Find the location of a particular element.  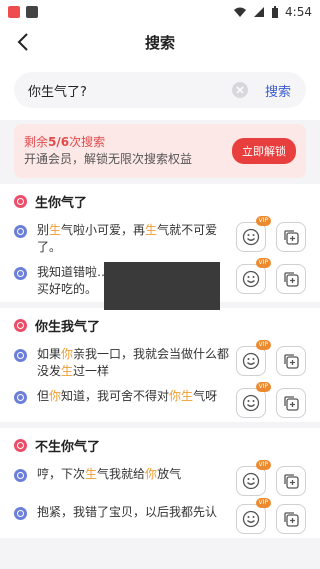

section-title: 你生我气了 is located at coordinates (68, 327).